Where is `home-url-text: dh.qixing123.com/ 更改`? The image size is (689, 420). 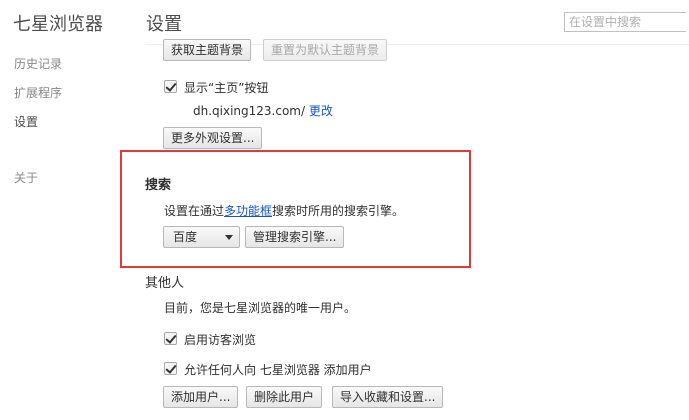 home-url-text: dh.qixing123.com/ 更改 is located at coordinates (263, 110).